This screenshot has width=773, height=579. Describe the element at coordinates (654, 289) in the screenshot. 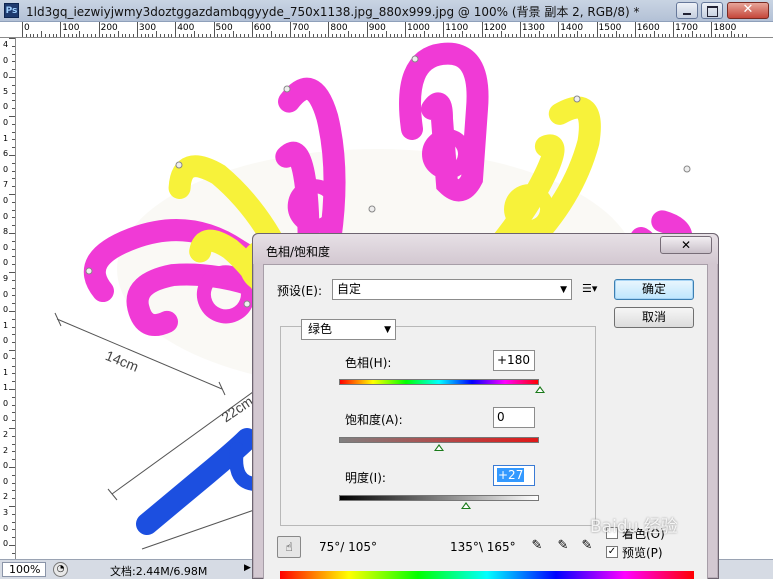

I see `ok-button: 确定` at that location.